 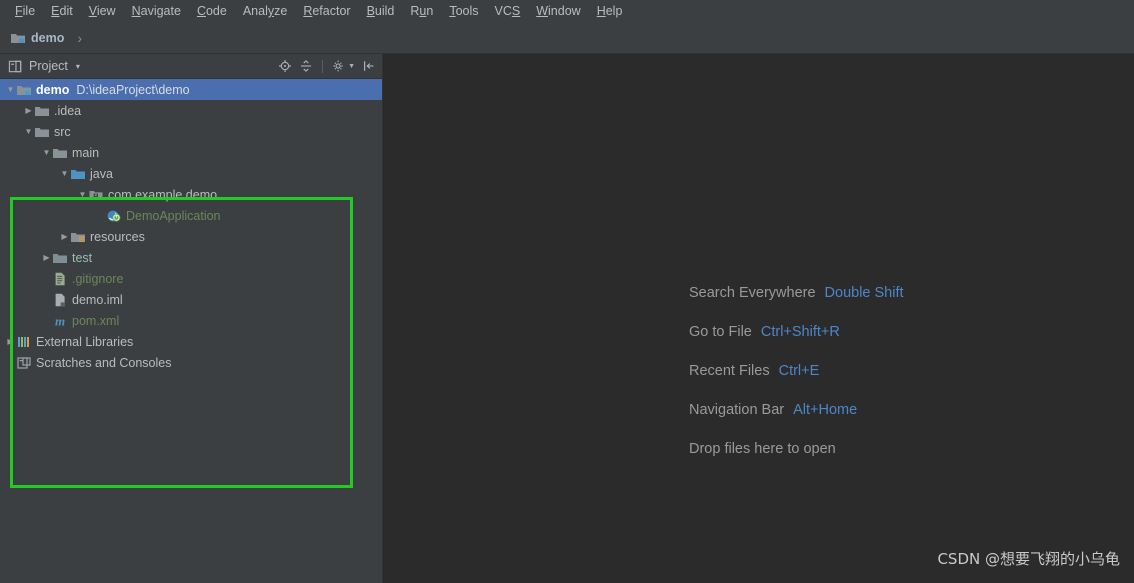 What do you see at coordinates (163, 194) in the screenshot?
I see `tree-row-label: com.example.demo` at bounding box center [163, 194].